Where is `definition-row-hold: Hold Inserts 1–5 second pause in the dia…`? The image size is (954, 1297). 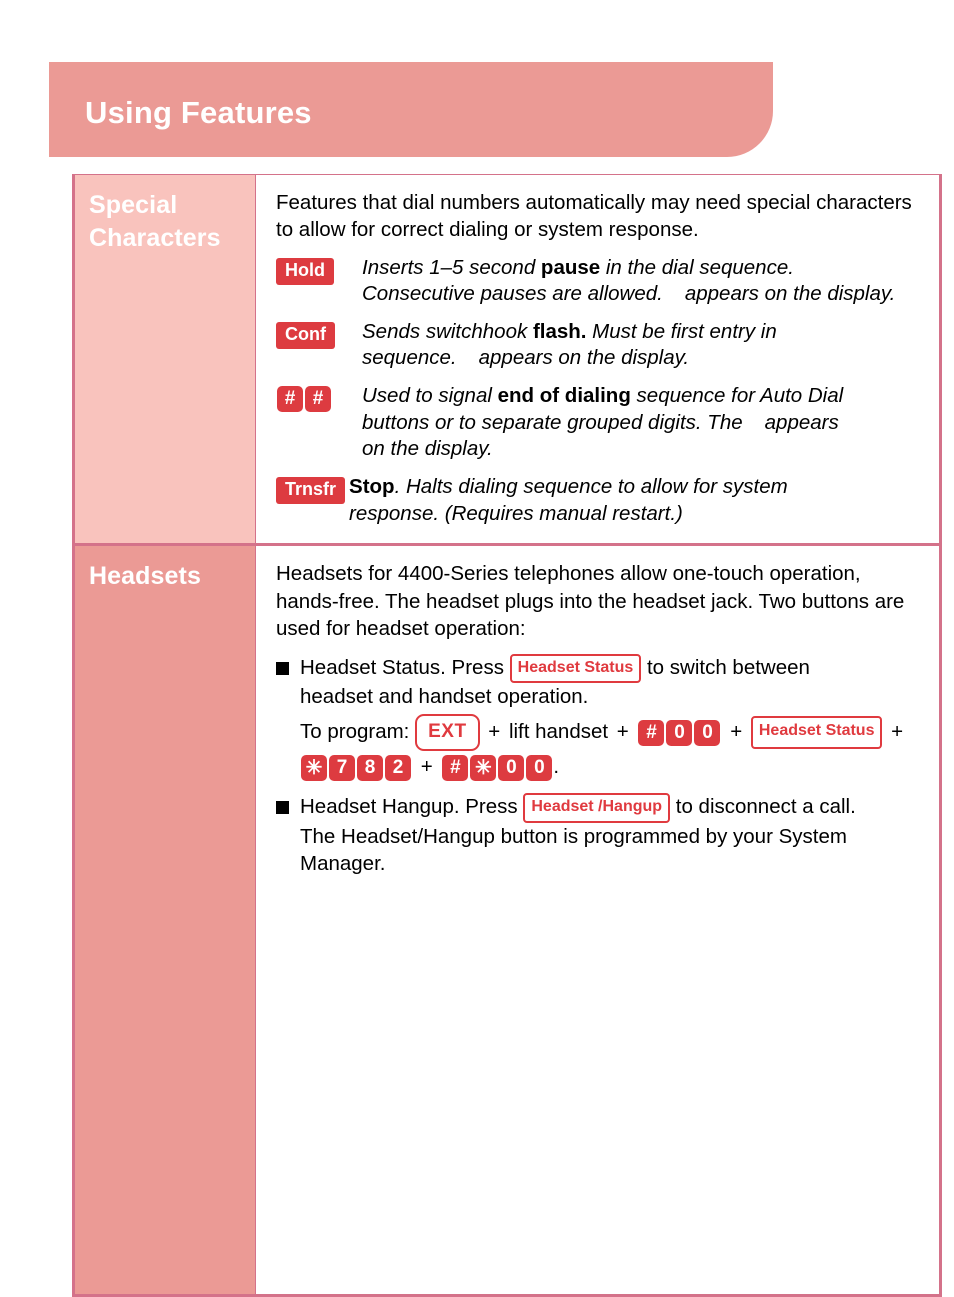 definition-row-hold: Hold Inserts 1–5 second pause in the dia… is located at coordinates (599, 281).